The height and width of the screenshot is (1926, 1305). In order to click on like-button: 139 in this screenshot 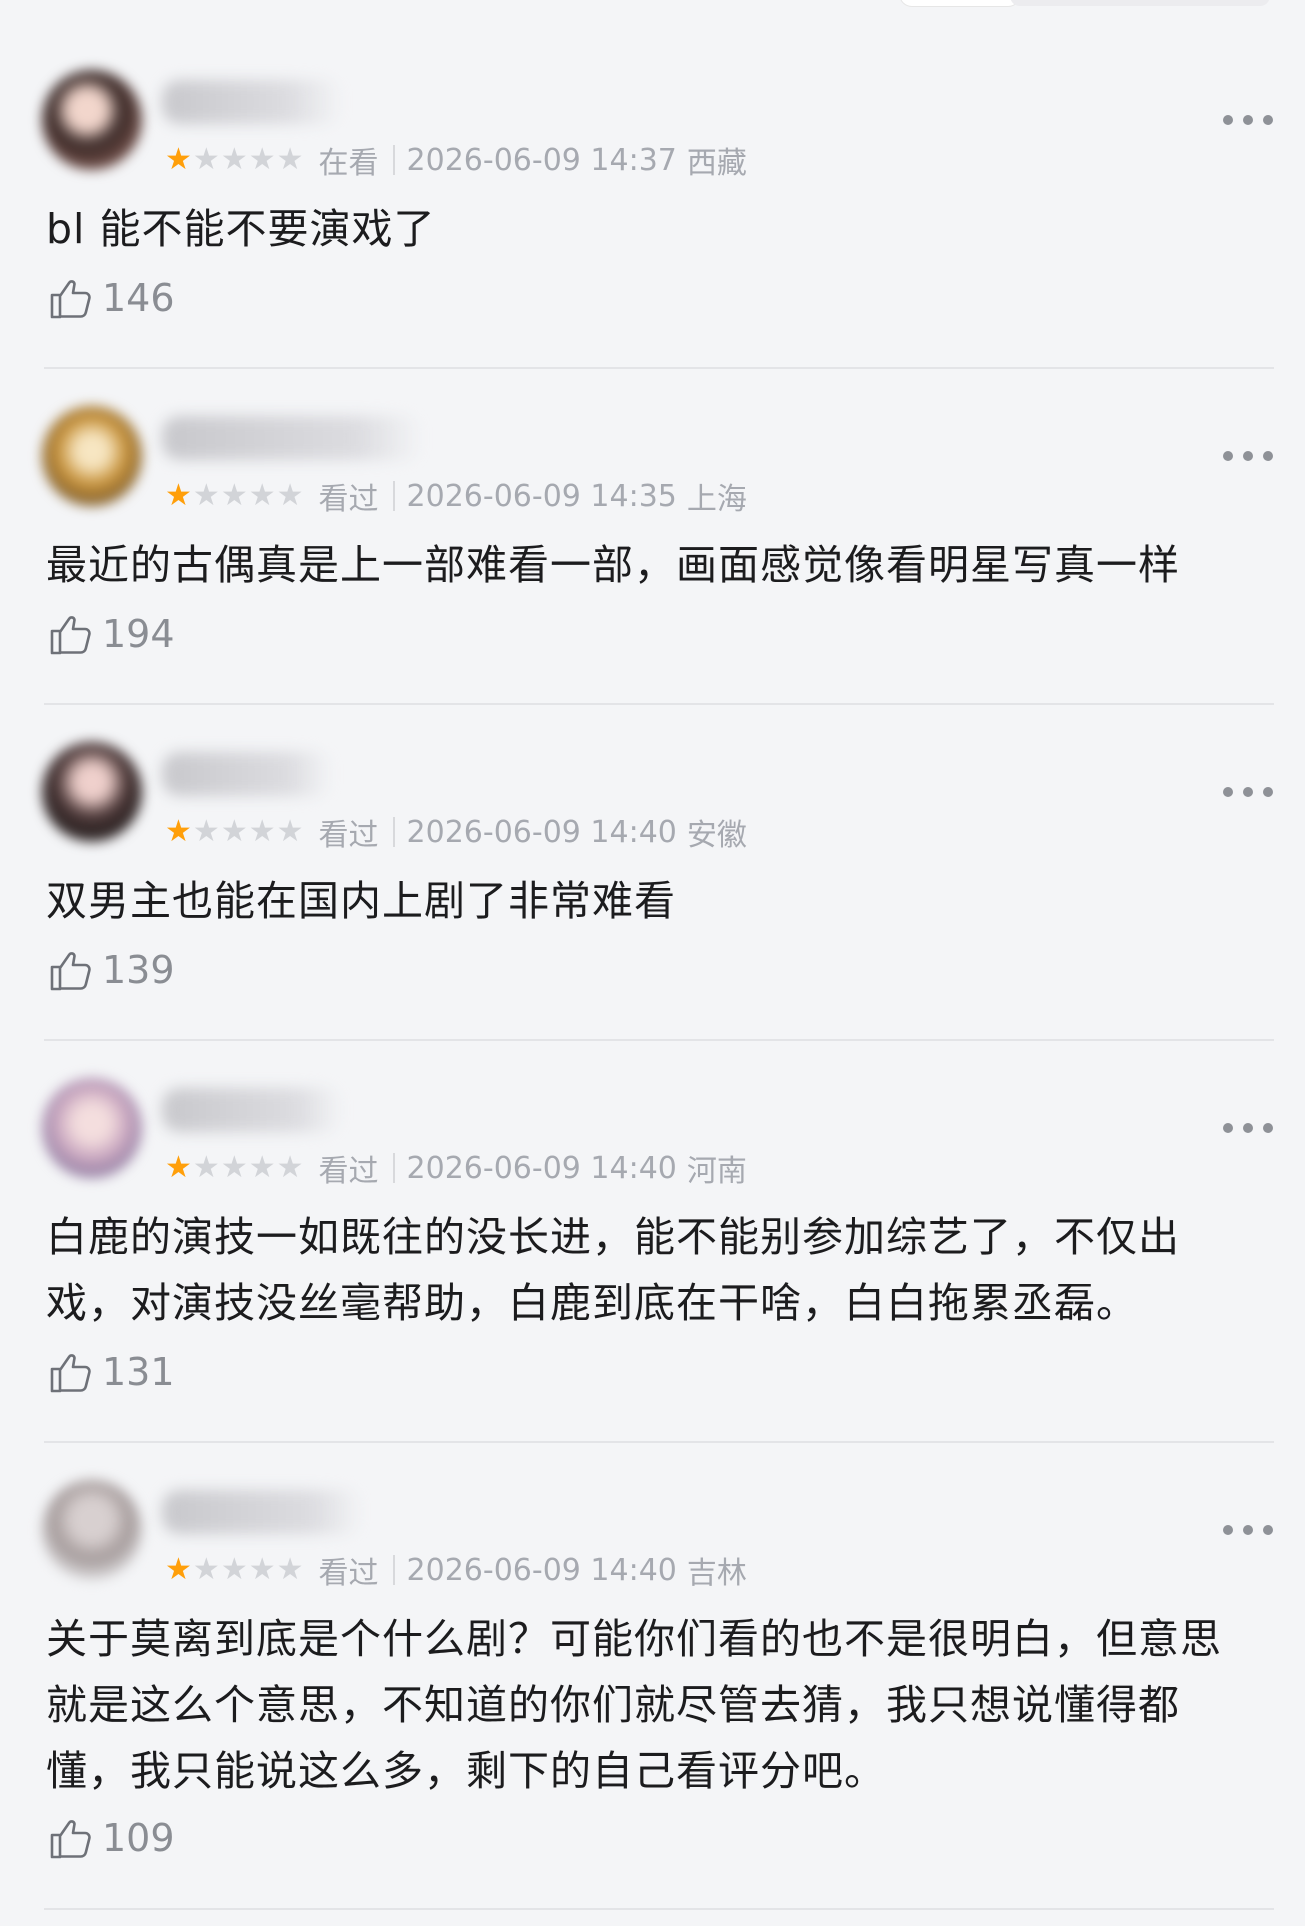, I will do `click(110, 970)`.